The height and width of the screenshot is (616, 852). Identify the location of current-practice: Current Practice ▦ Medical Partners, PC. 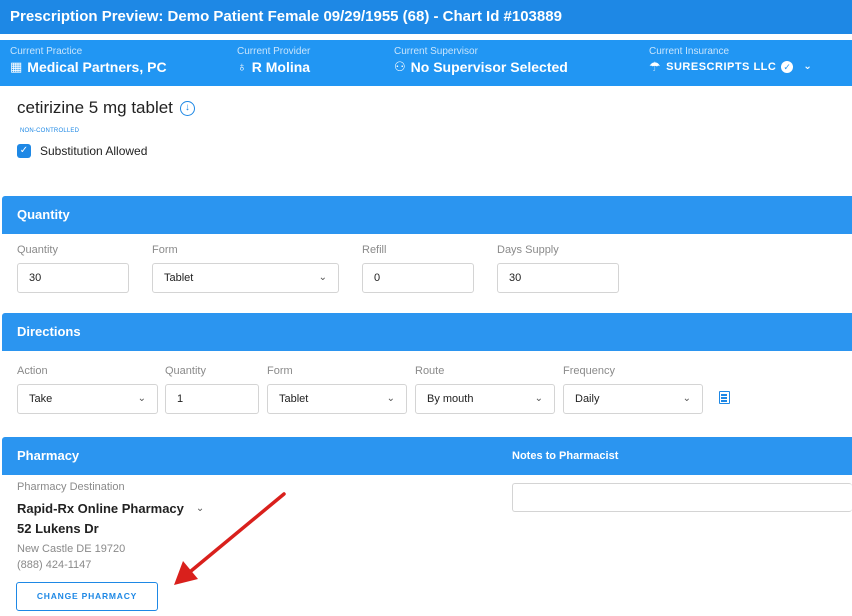
(88, 61).